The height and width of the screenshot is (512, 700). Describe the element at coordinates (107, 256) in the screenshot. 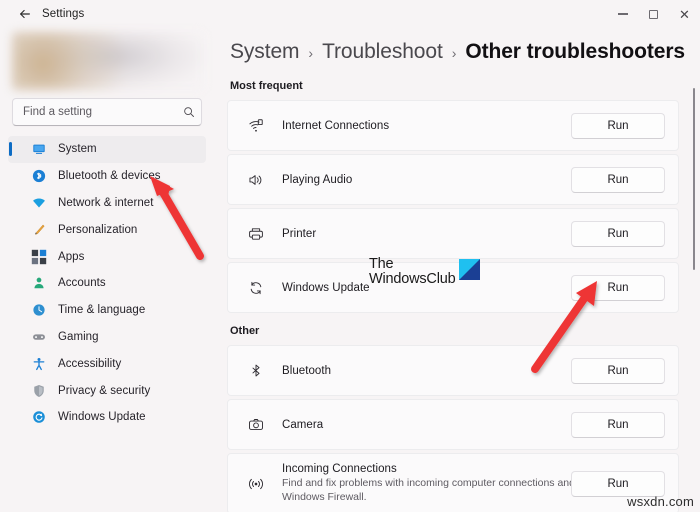

I see `sidebar-item-apps: Apps` at that location.